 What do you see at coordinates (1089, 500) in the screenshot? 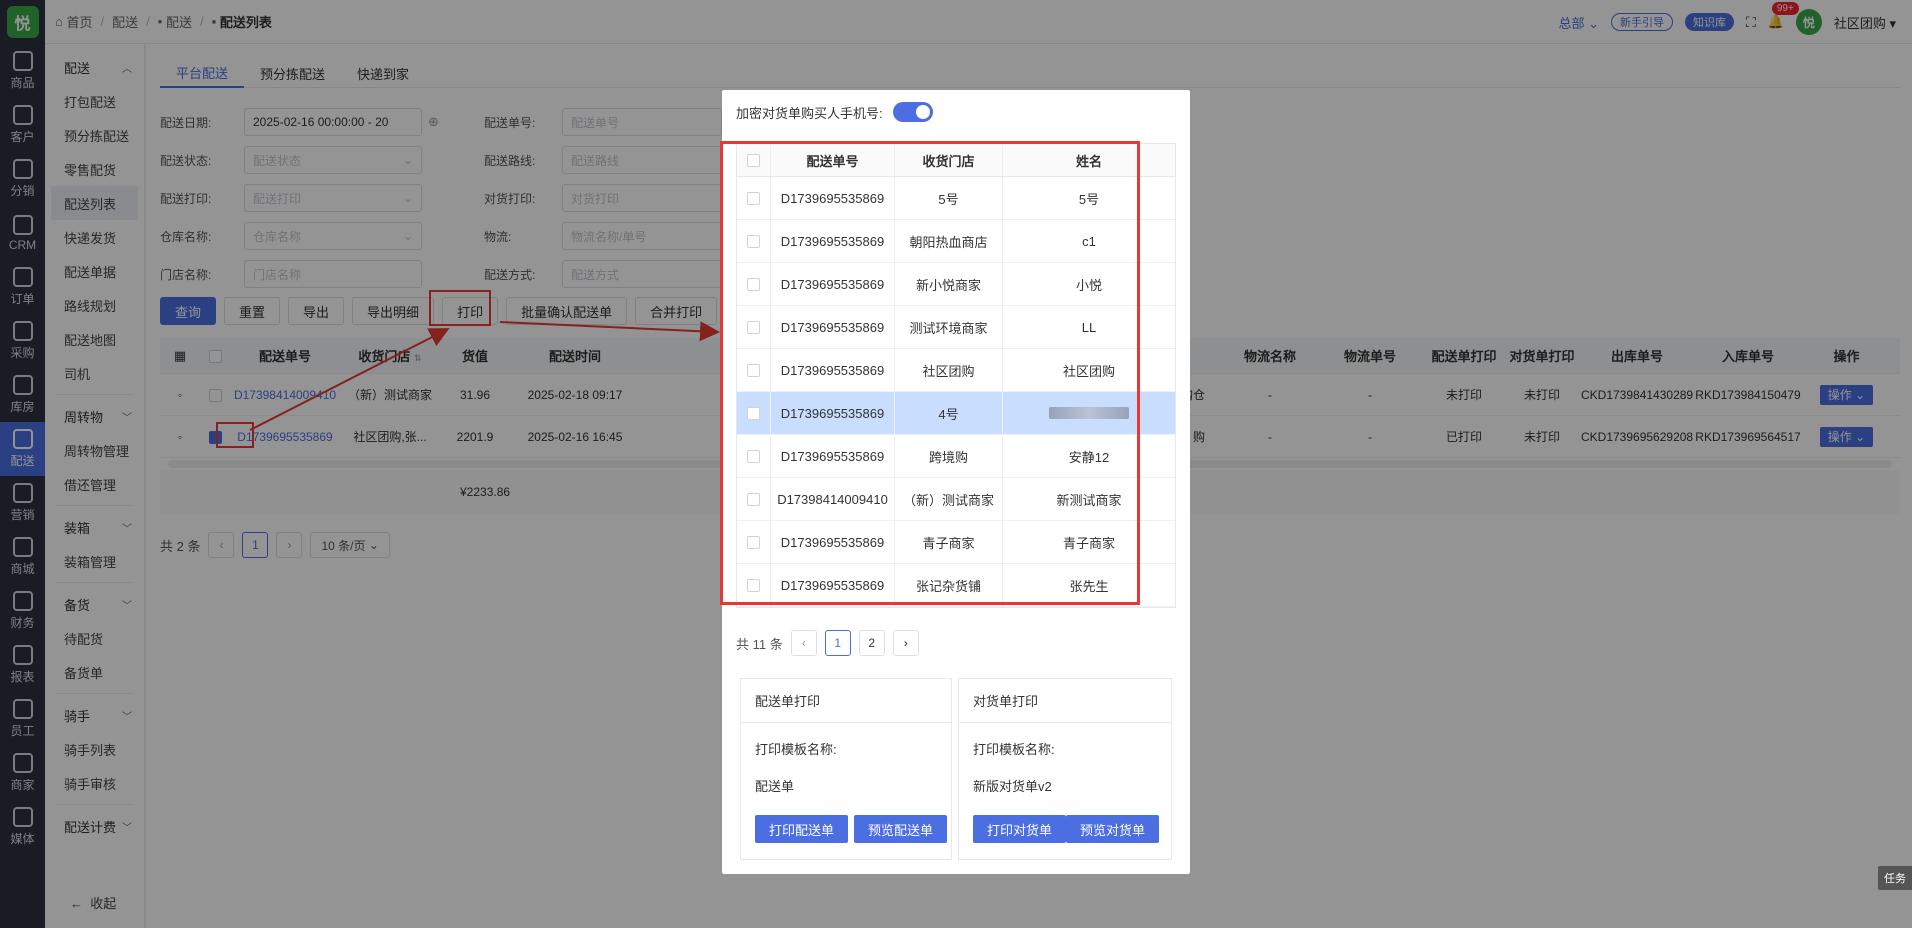
I see `dialog-row-name: 新测试商家` at bounding box center [1089, 500].